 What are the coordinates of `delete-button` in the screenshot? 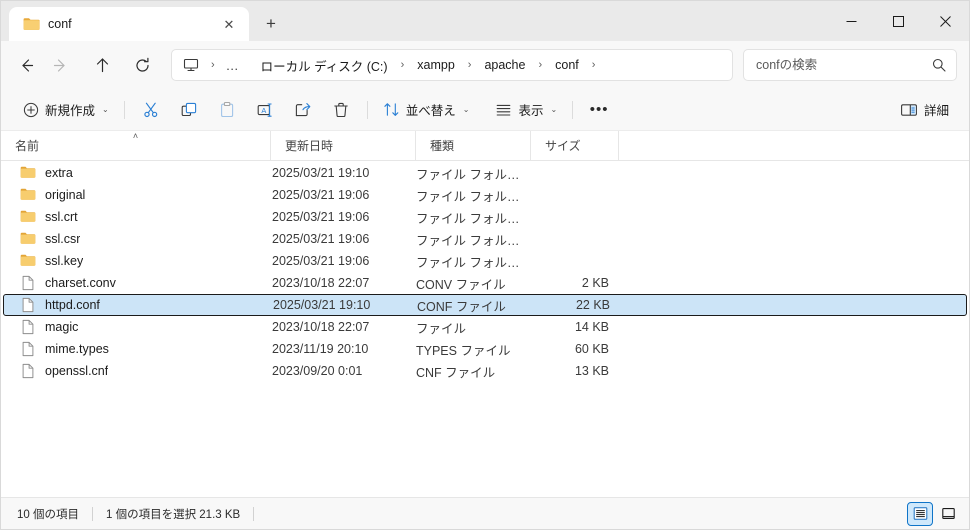 It's located at (341, 110).